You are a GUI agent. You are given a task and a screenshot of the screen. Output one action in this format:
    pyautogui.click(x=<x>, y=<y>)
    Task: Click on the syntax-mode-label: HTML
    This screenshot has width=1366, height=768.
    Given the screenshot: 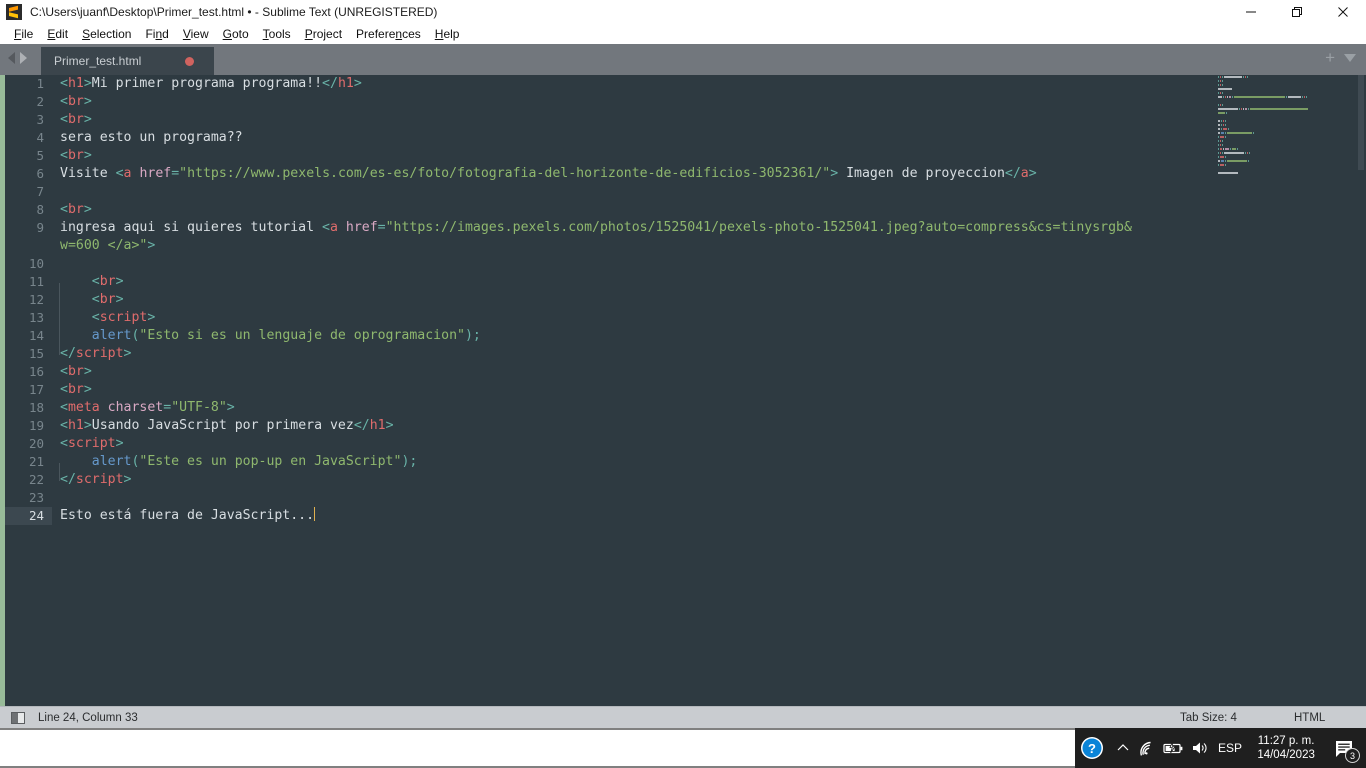 What is the action you would take?
    pyautogui.click(x=1309, y=718)
    